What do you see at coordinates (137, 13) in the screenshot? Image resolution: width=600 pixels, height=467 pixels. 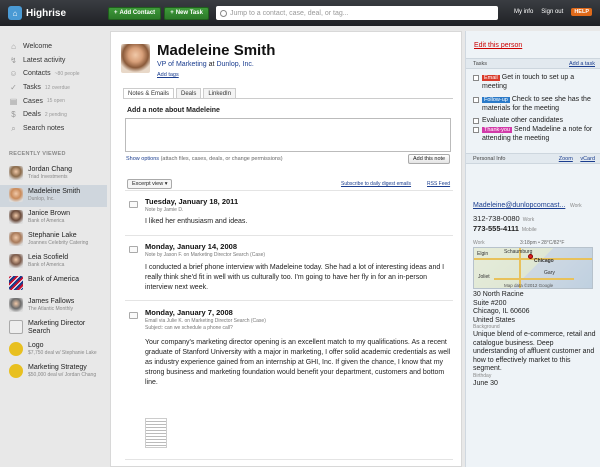 I see `add-contact-label: Add Contact` at bounding box center [137, 13].